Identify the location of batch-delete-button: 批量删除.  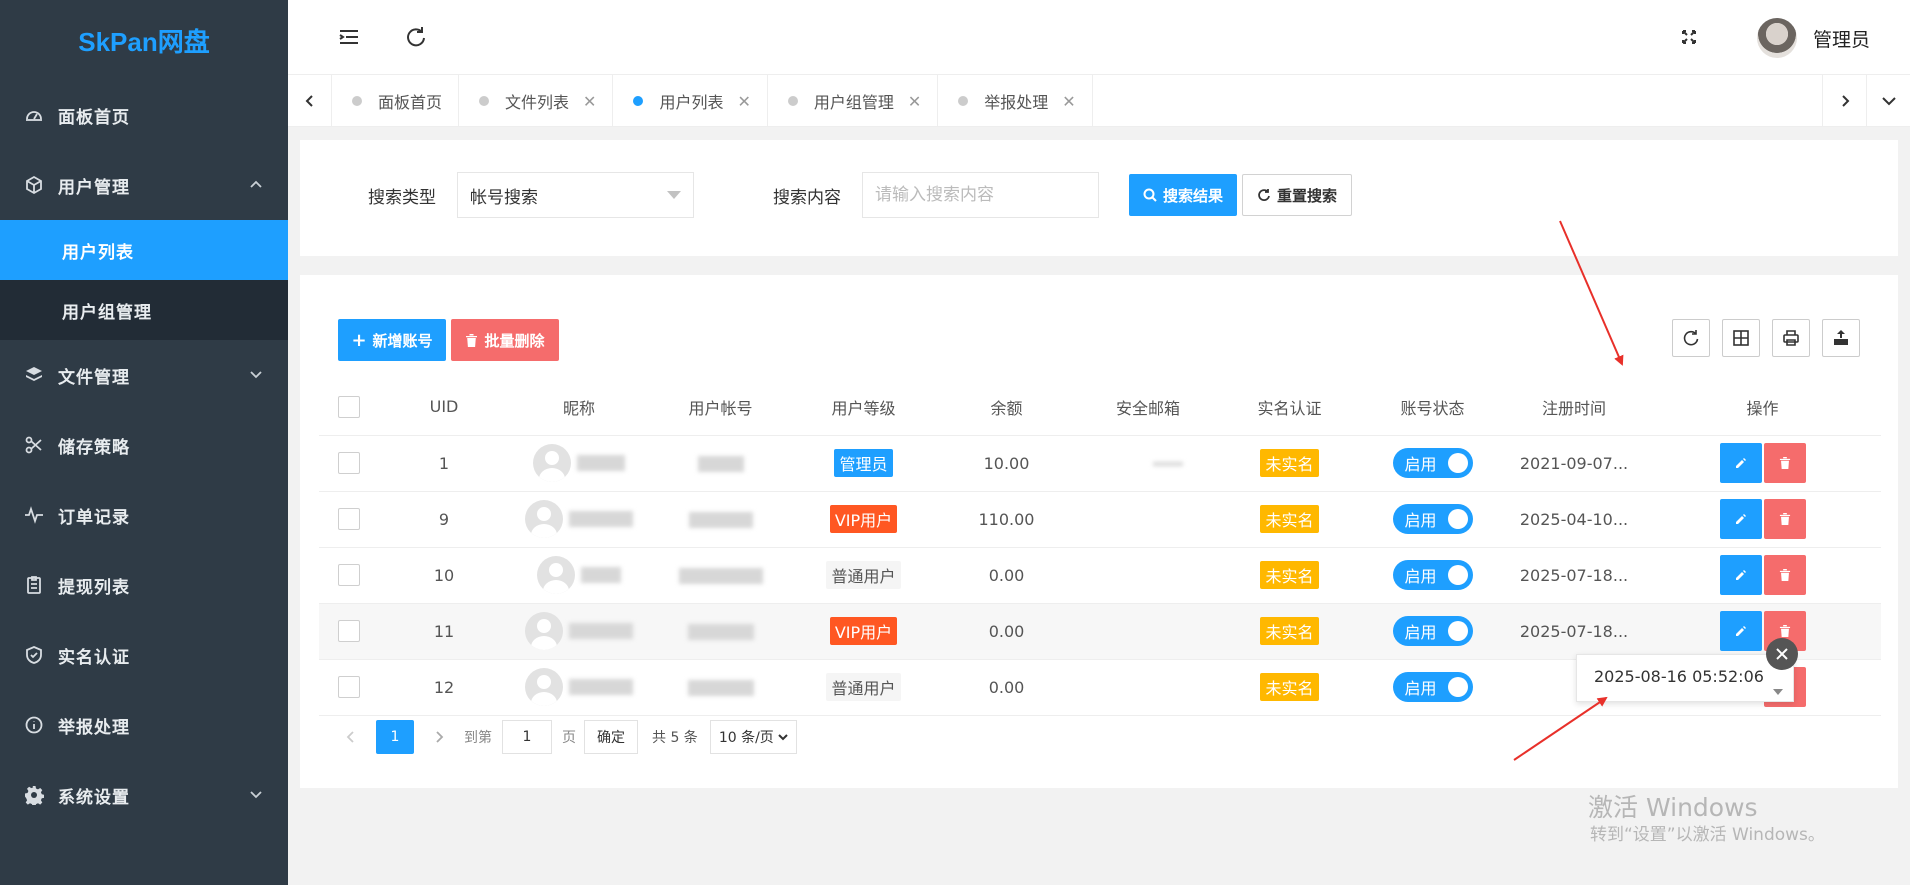
(505, 340).